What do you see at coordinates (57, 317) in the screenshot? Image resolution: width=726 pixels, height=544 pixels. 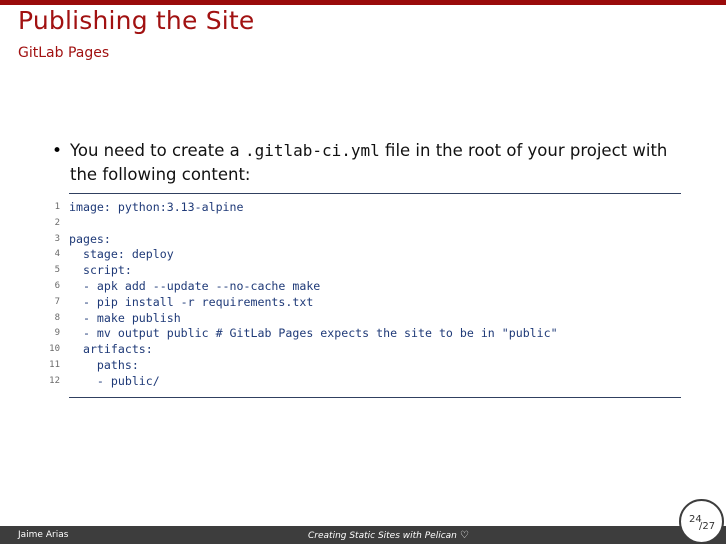 I see `line-number: 8` at bounding box center [57, 317].